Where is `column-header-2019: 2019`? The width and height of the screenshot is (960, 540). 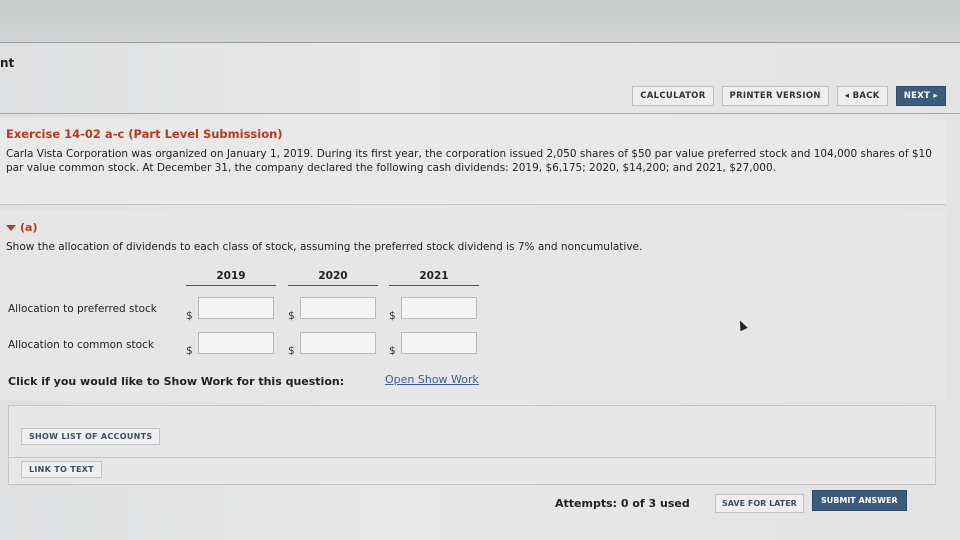 column-header-2019: 2019 is located at coordinates (231, 278).